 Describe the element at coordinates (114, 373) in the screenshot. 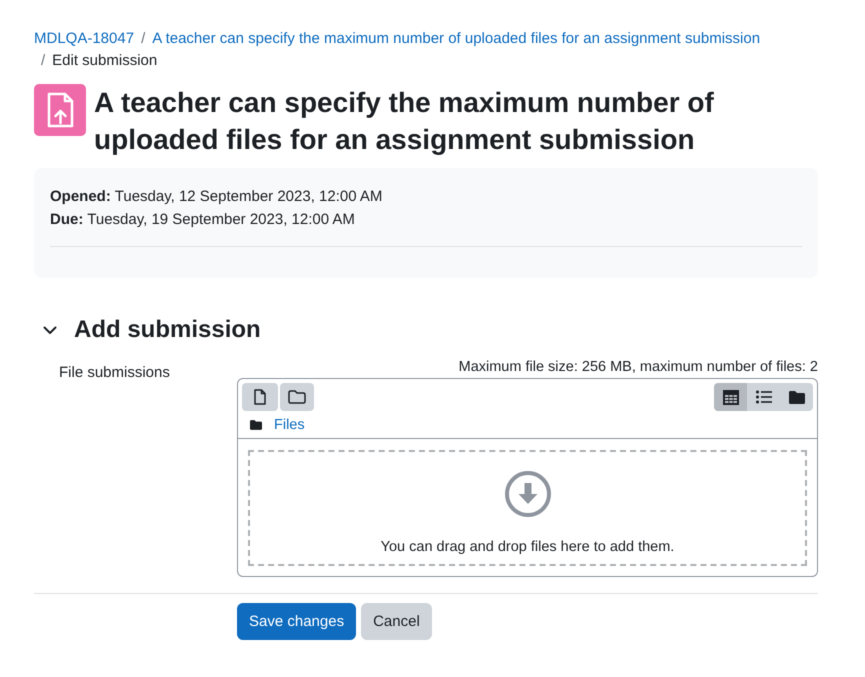

I see `field-label: File submissions` at that location.